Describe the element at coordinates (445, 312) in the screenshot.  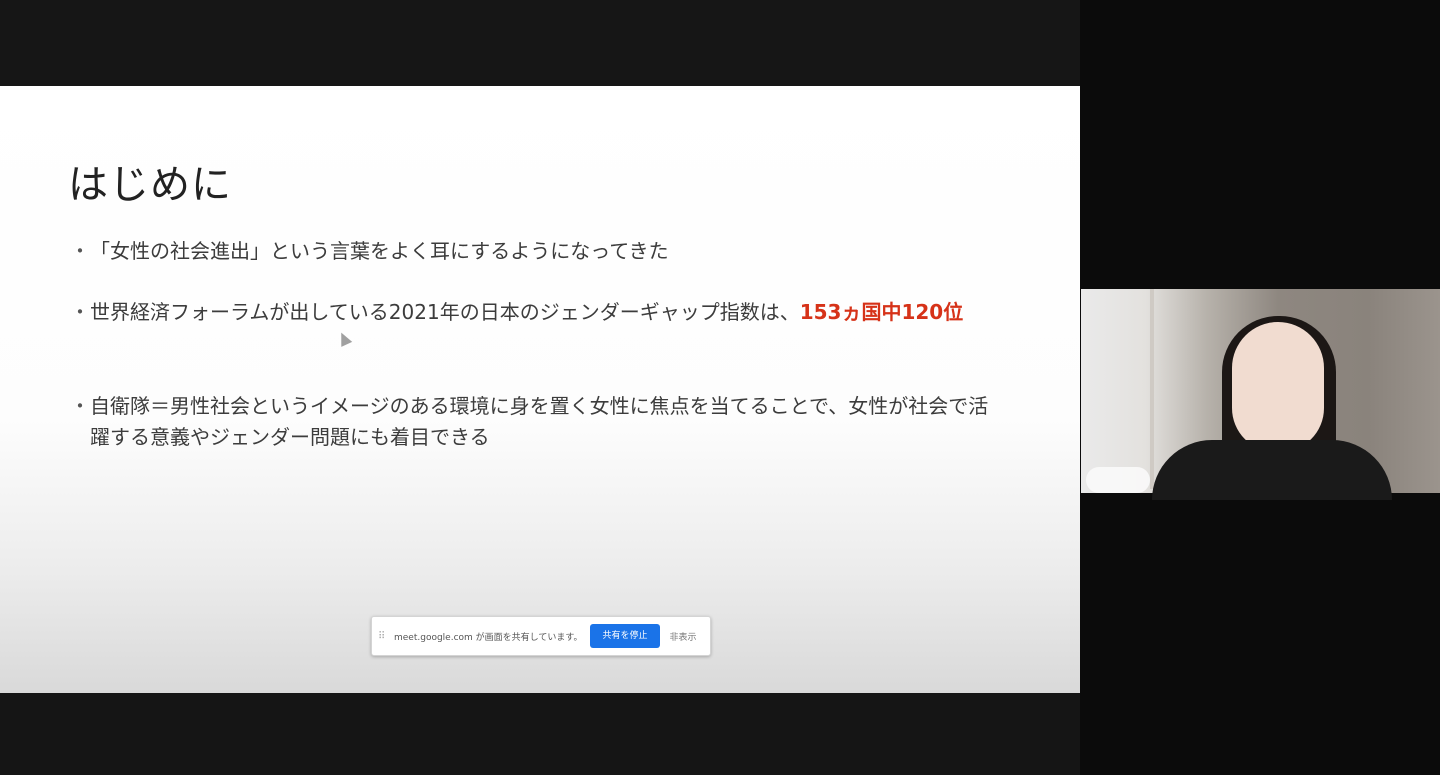
I see `bullet-text: 世界経済フォーラムが出している2021年の日本のジェンダーギャップ指数は、` at that location.